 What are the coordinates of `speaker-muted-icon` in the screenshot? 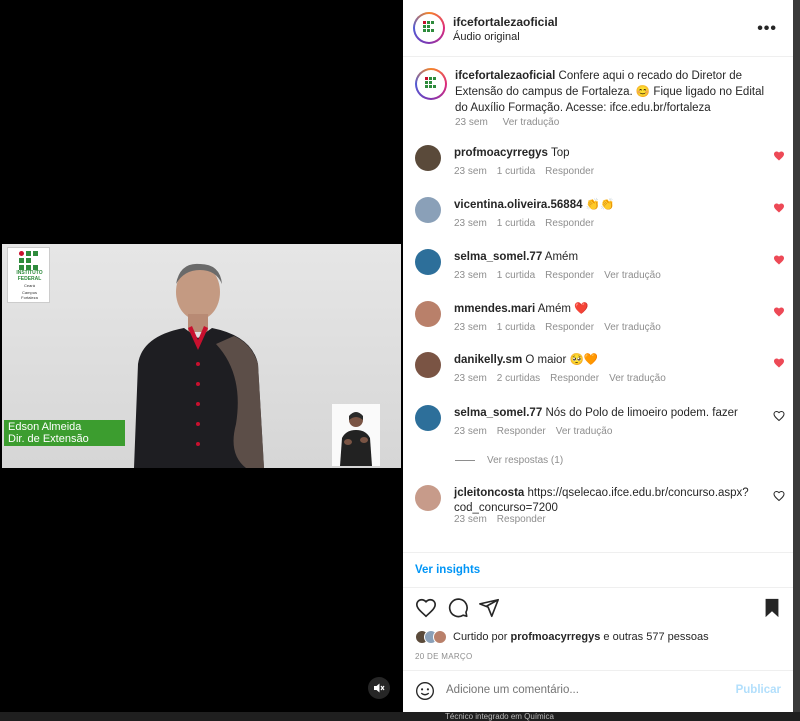 It's located at (379, 688).